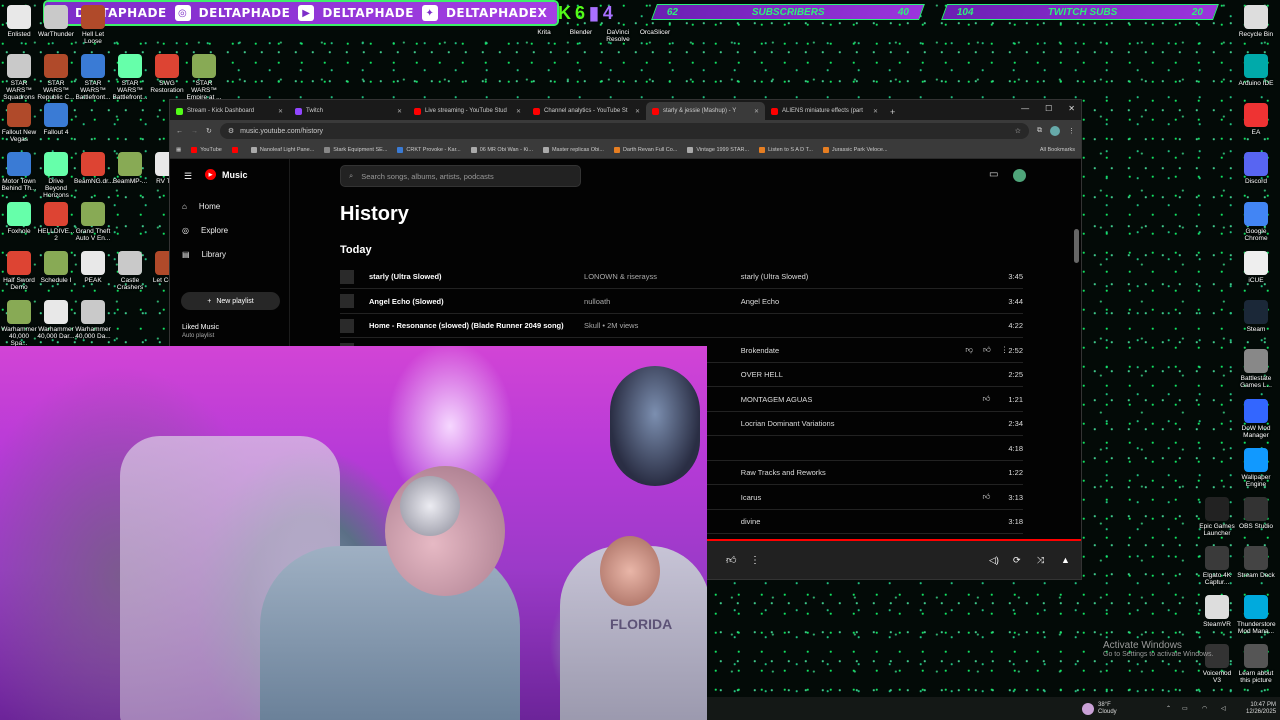 The width and height of the screenshot is (1280, 720). Describe the element at coordinates (1217, 611) in the screenshot. I see `desktop-icon-r15: SteamVR` at that location.